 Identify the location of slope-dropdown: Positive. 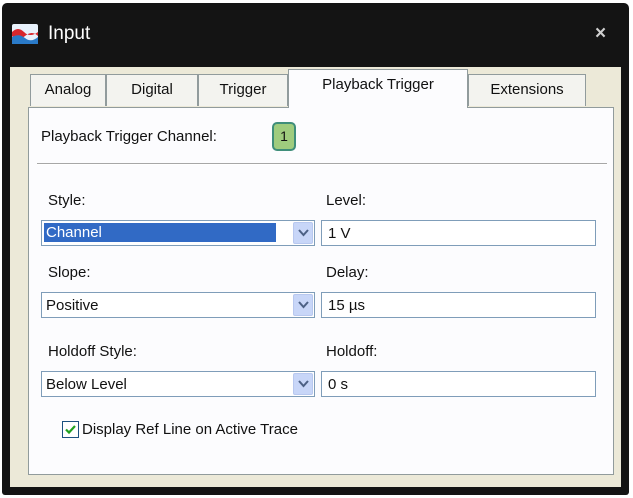
(178, 305).